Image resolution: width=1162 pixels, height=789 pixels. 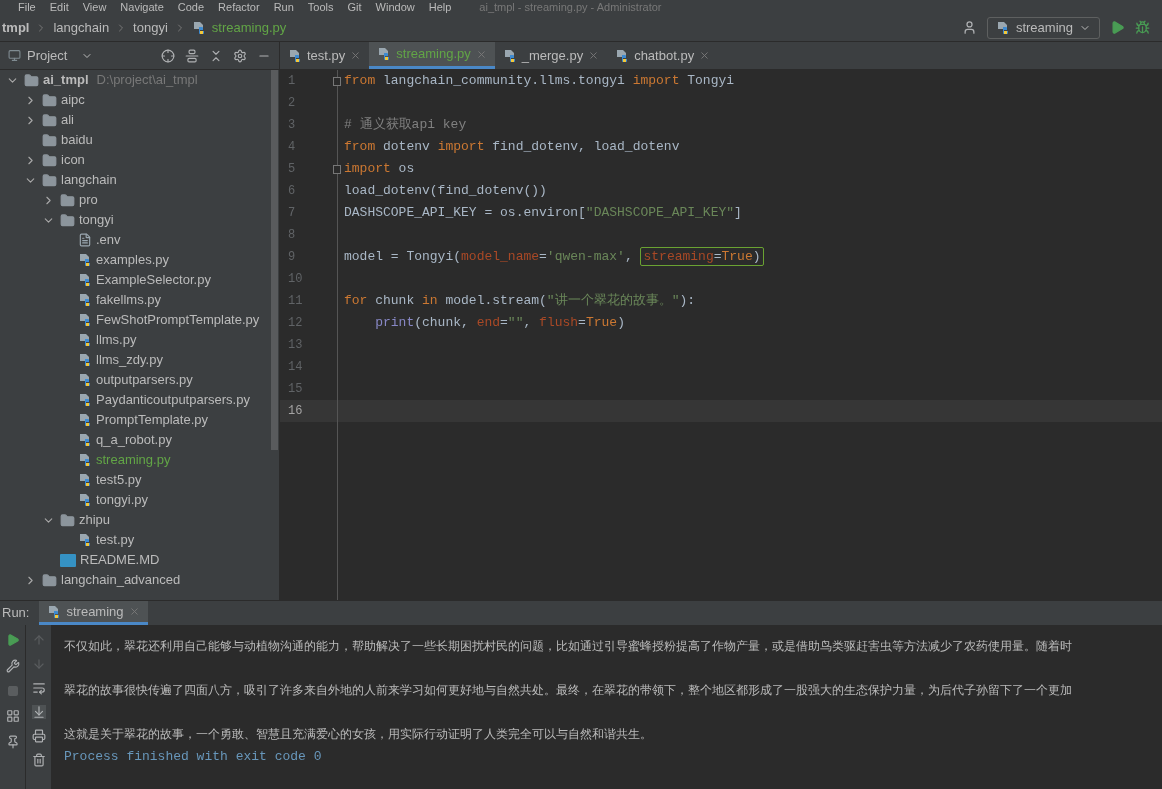 I want to click on menu-item: Refactor, so click(x=239, y=7).